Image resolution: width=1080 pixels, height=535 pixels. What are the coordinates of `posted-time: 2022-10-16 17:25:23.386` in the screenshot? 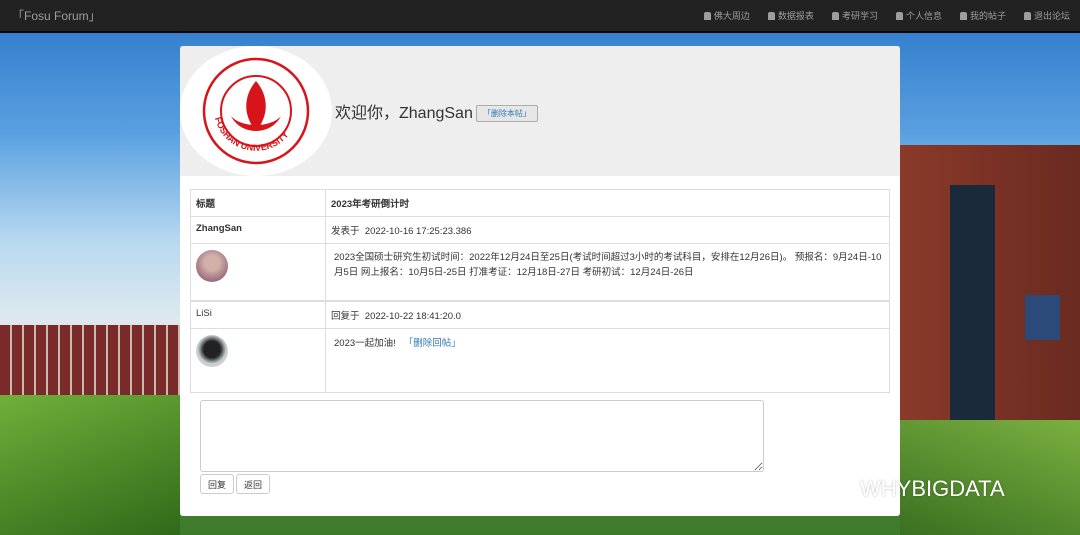 It's located at (418, 231).